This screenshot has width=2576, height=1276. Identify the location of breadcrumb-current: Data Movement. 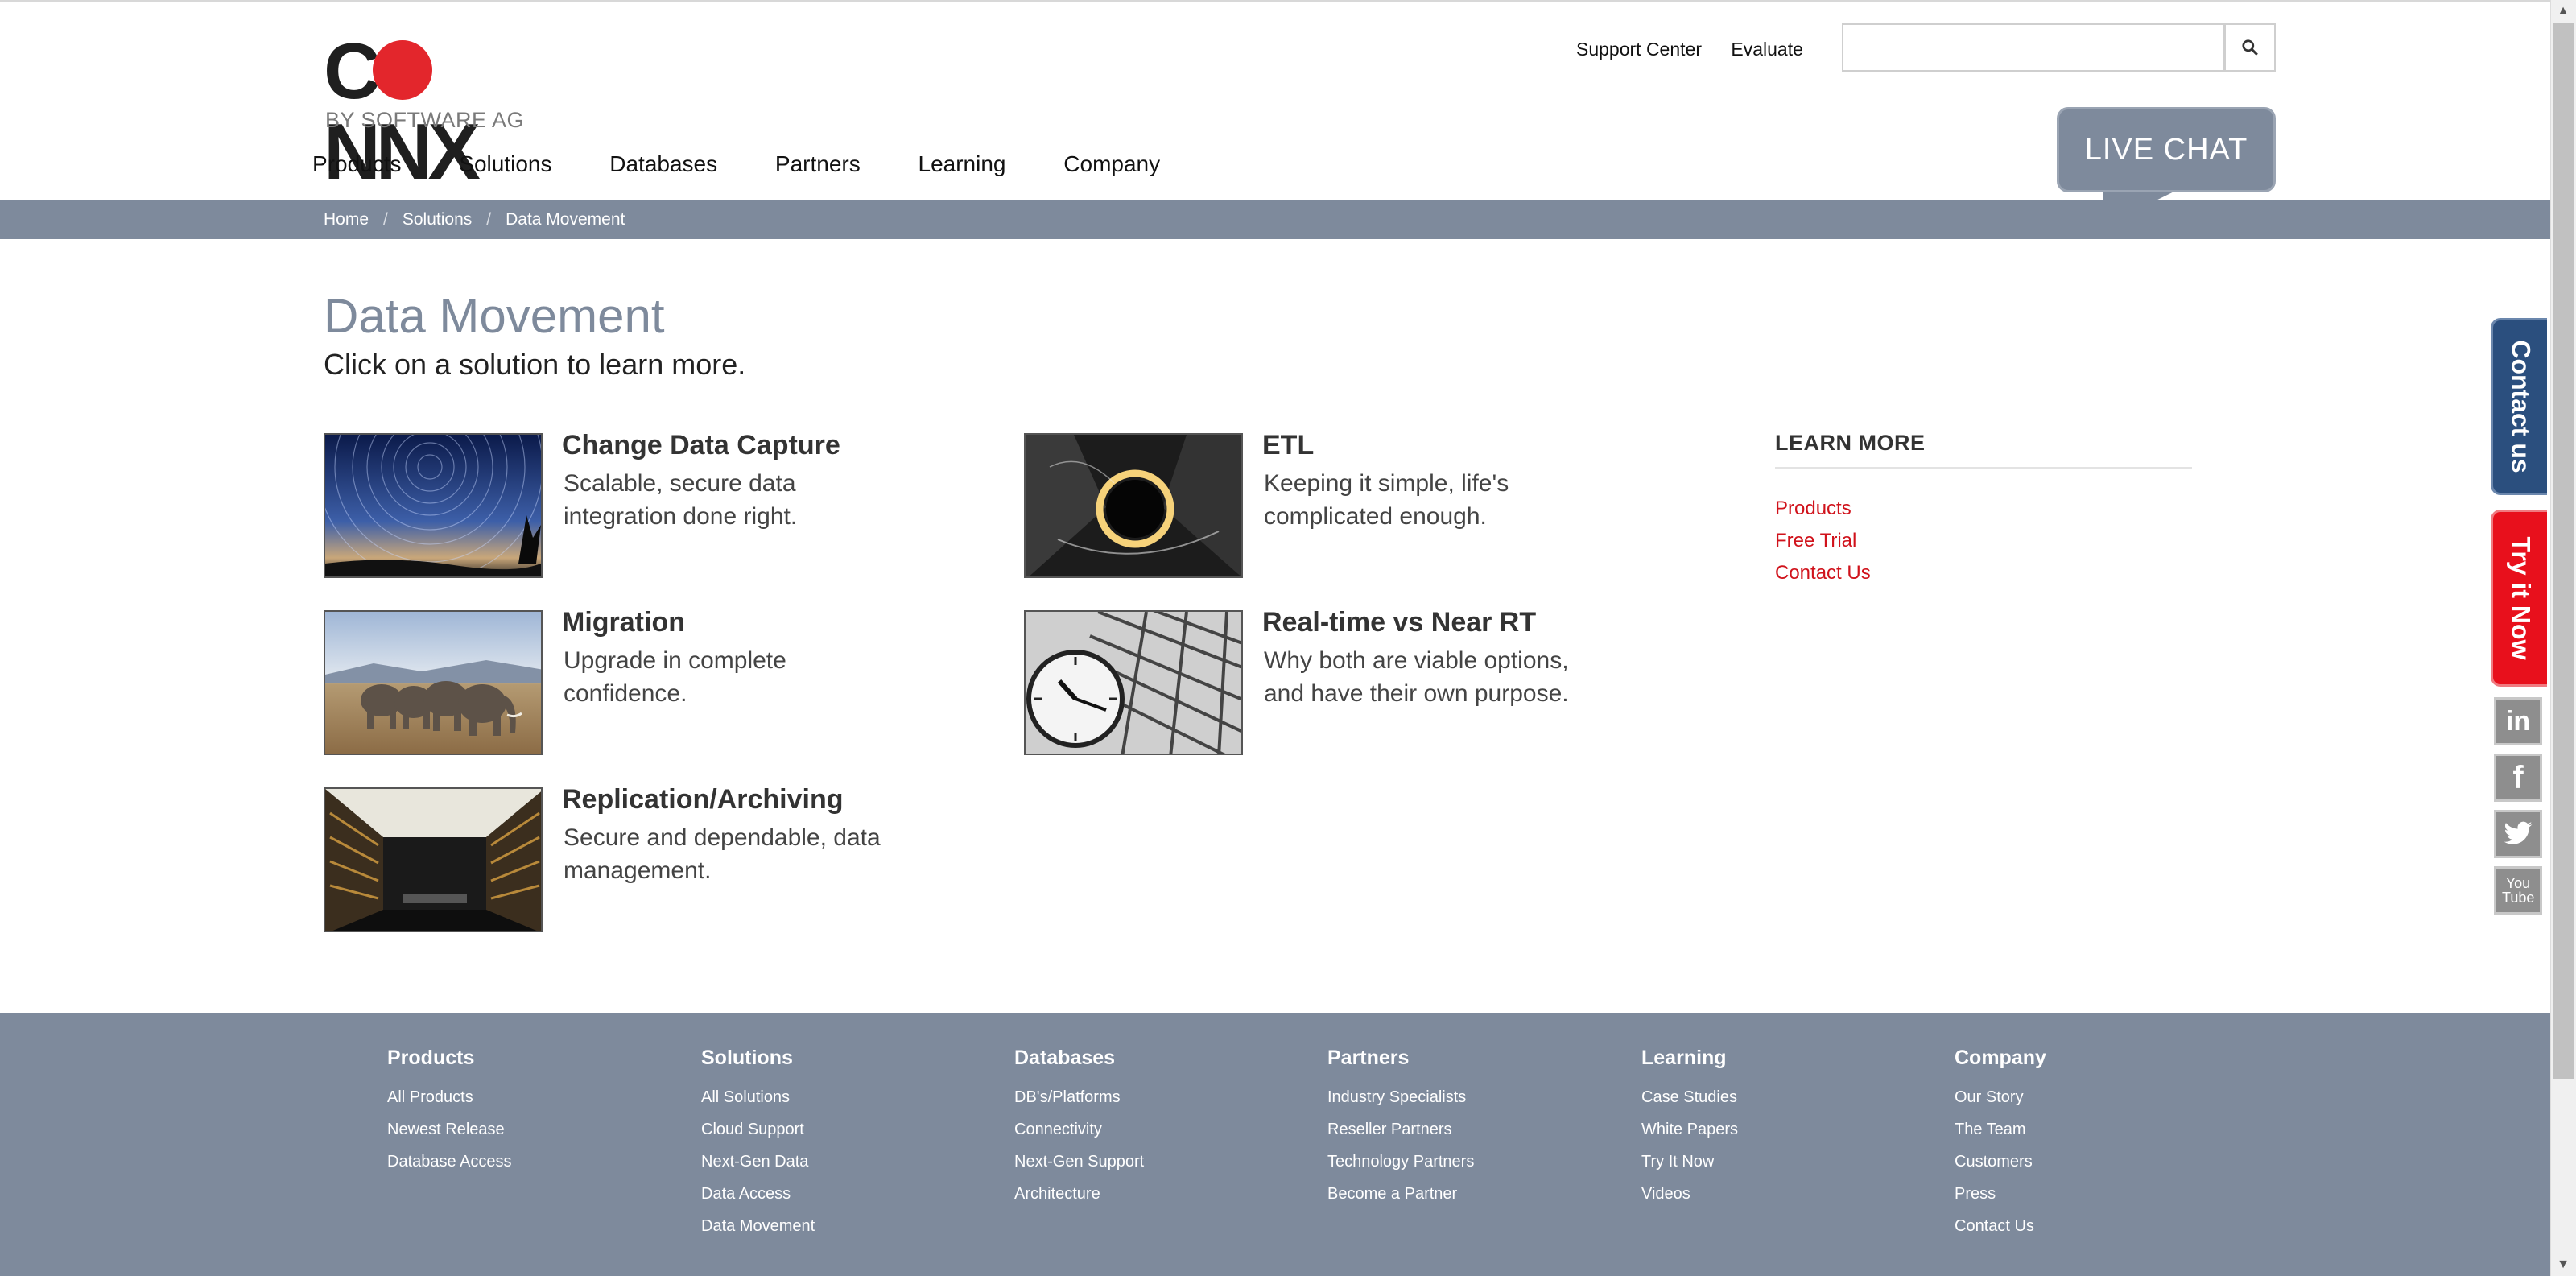
(565, 219).